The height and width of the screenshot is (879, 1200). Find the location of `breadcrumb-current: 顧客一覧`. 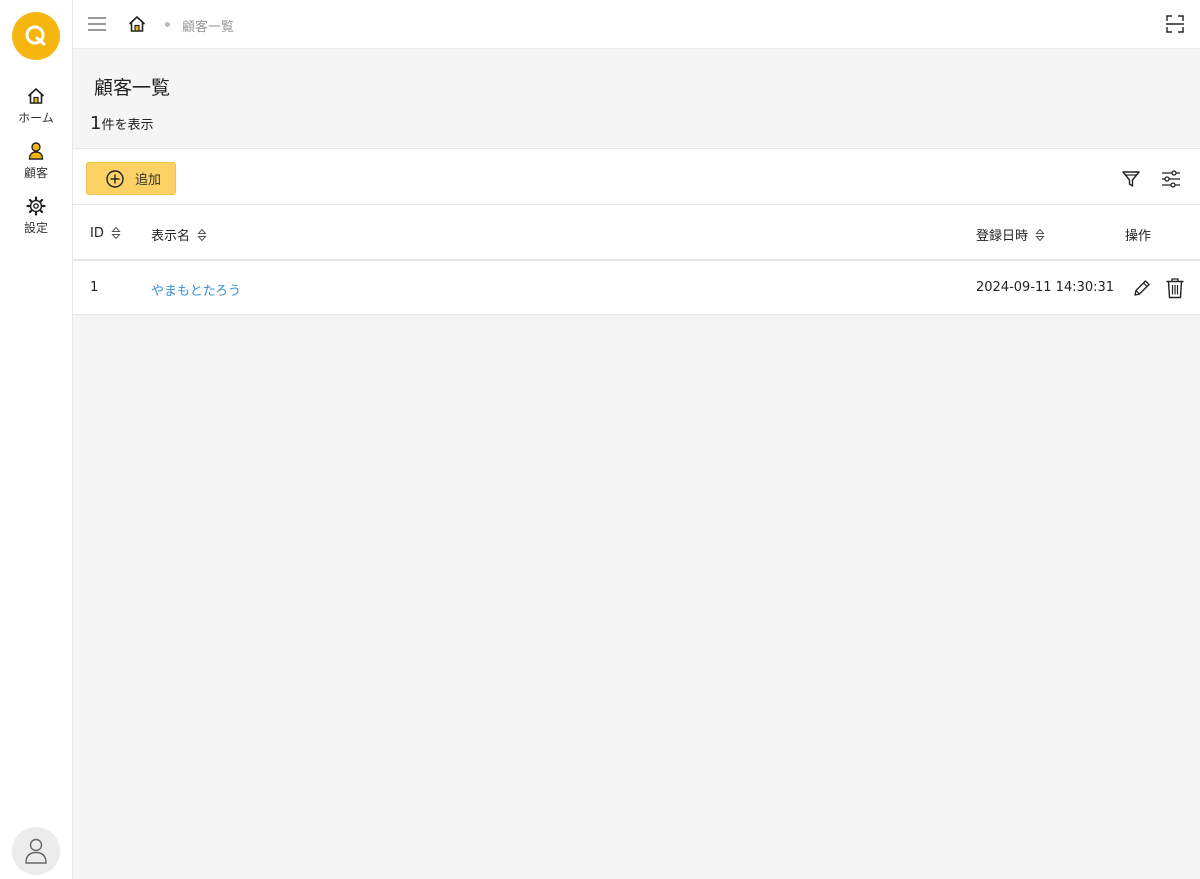

breadcrumb-current: 顧客一覧 is located at coordinates (208, 27).